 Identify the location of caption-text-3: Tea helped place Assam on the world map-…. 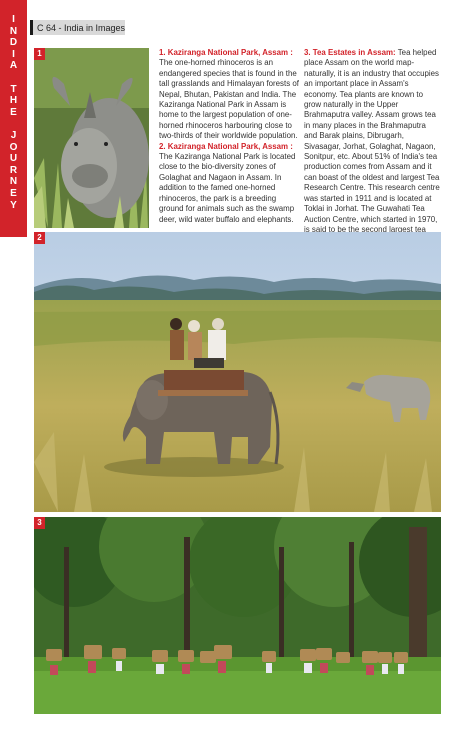
(372, 146).